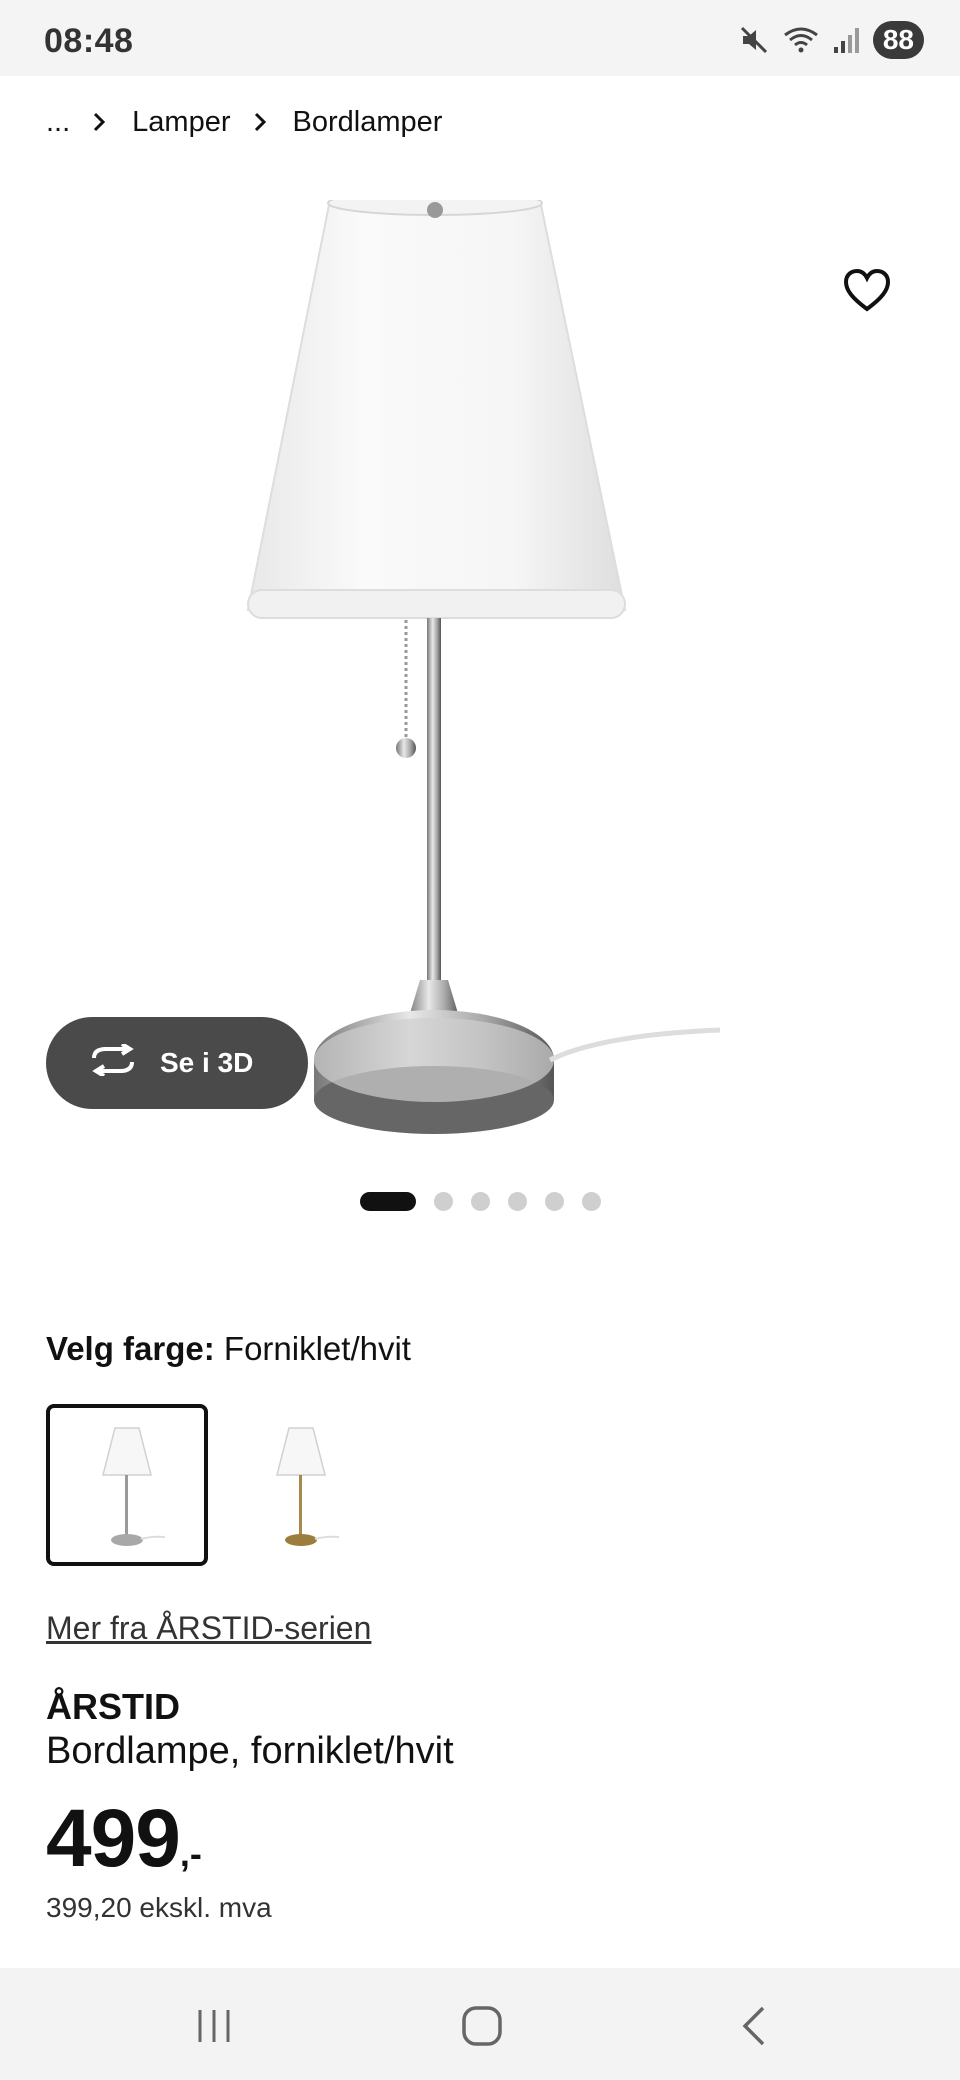 Image resolution: width=960 pixels, height=2080 pixels. I want to click on color-swatch-brass-white, so click(301, 1485).